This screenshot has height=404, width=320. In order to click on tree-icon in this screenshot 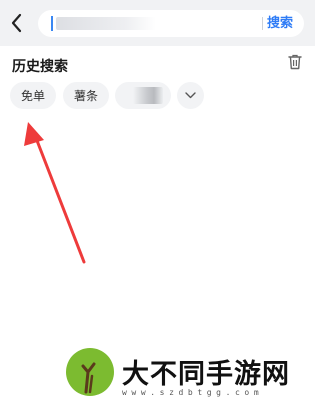, I will do `click(88, 378)`.